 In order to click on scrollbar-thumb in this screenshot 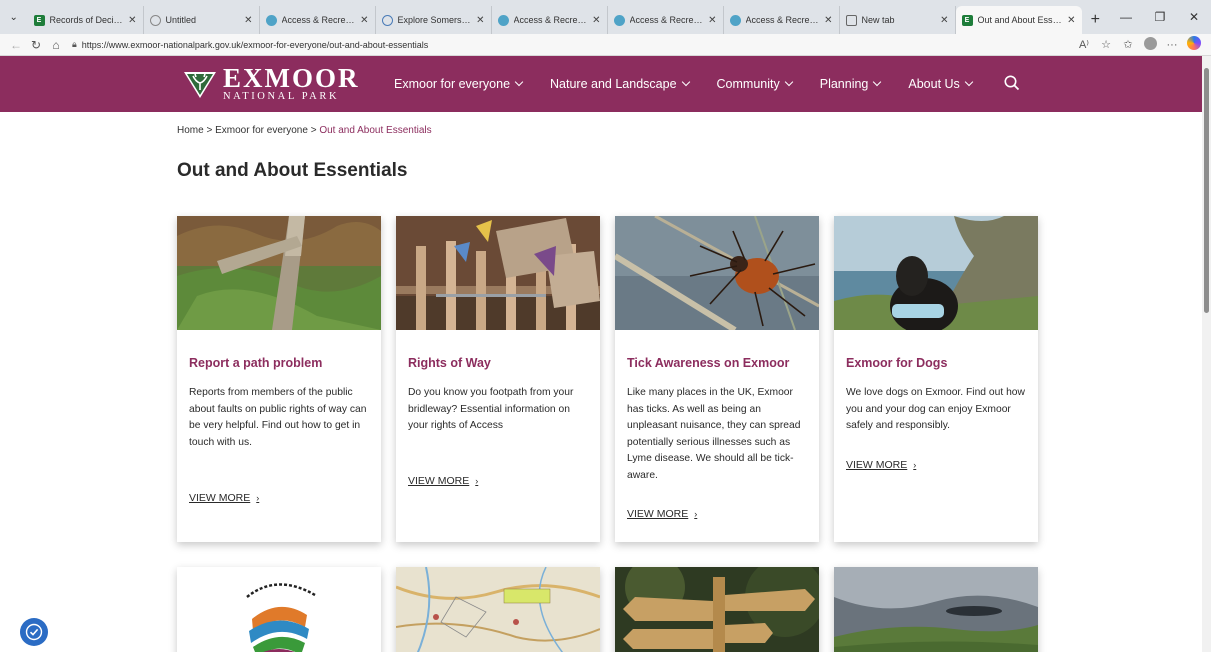, I will do `click(1206, 190)`.